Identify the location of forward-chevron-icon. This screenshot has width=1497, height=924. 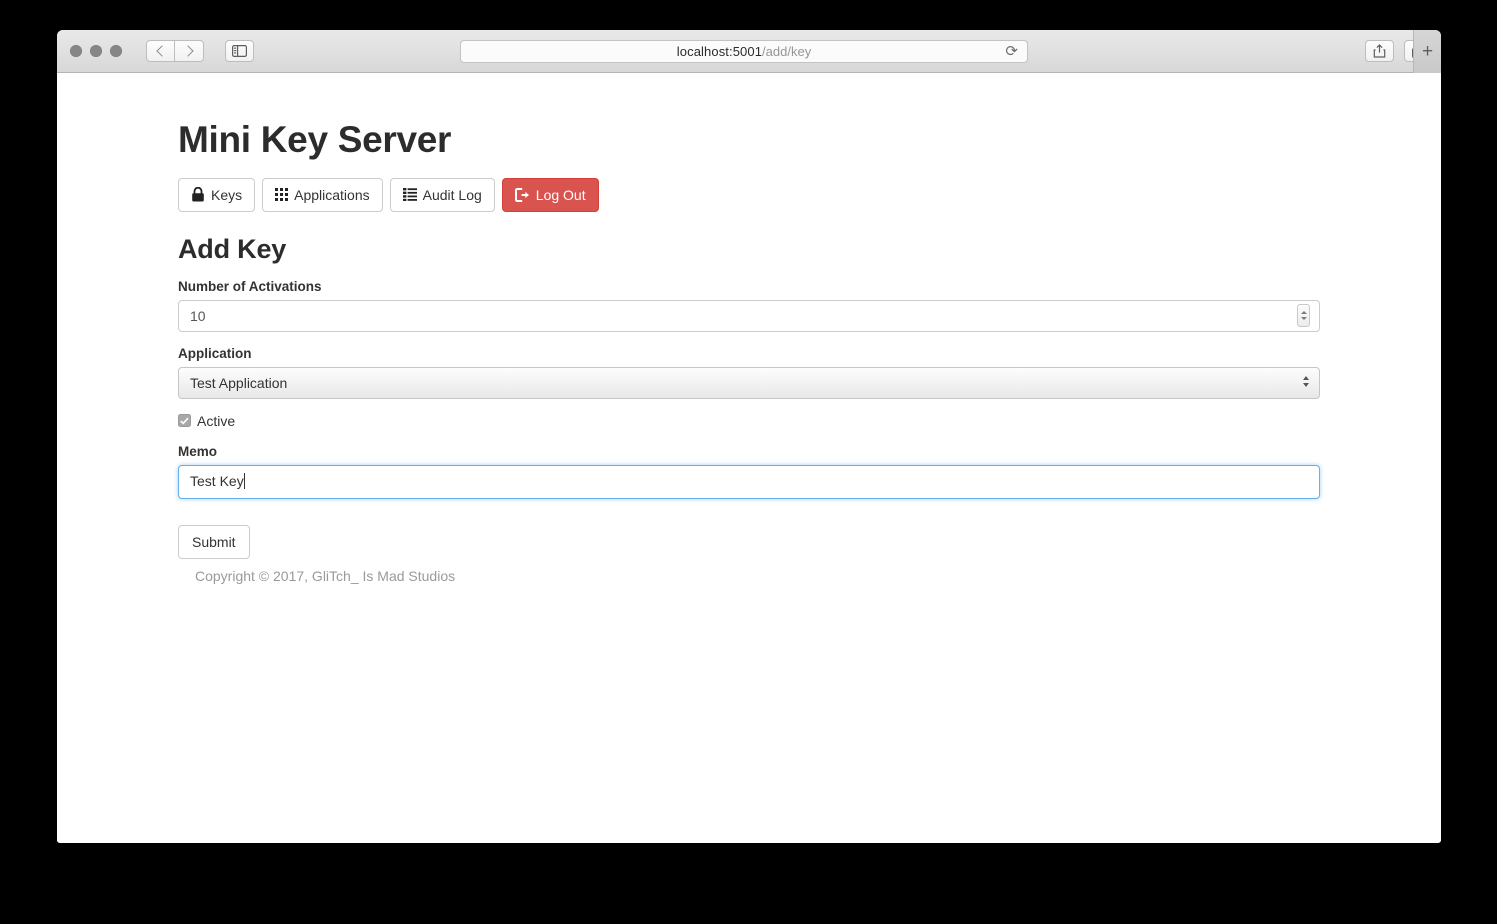
(187, 51).